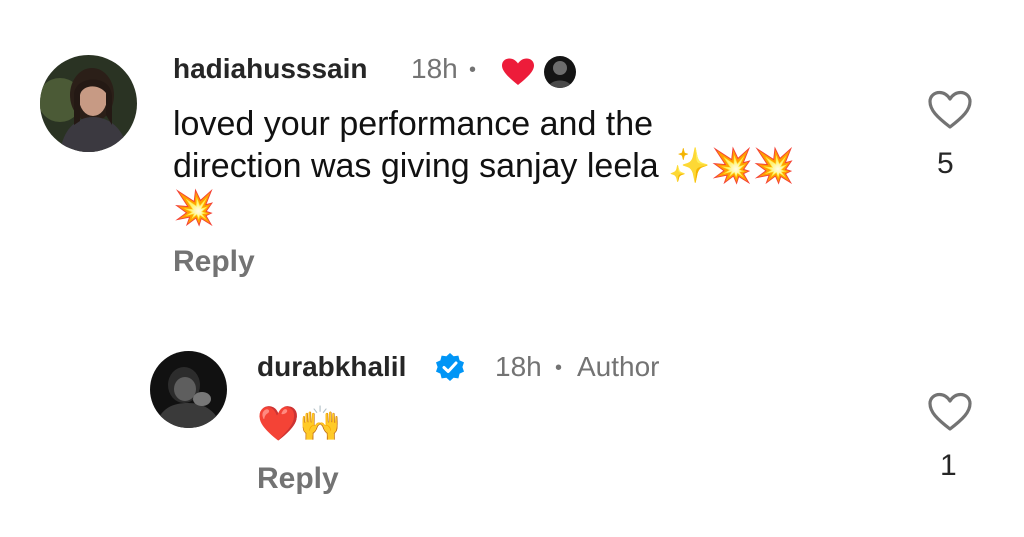 This screenshot has width=1024, height=537. Describe the element at coordinates (331, 367) in the screenshot. I see `comment-username: durabkhalil` at that location.